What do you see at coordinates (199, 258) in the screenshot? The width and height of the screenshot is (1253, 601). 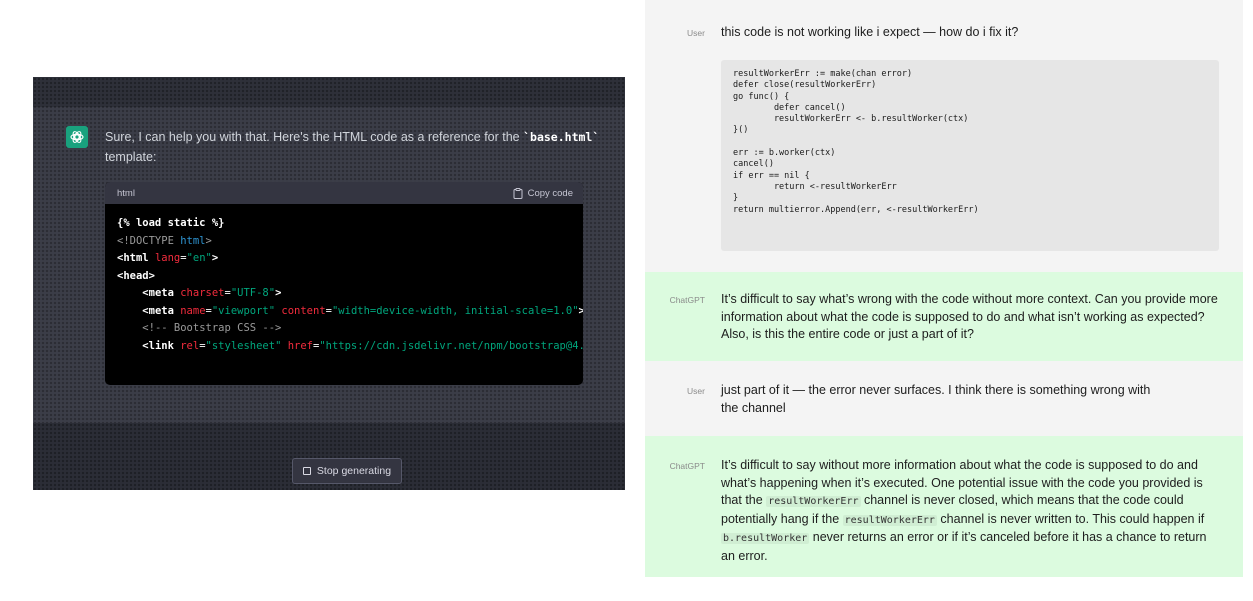 I see `code-token: "en"` at bounding box center [199, 258].